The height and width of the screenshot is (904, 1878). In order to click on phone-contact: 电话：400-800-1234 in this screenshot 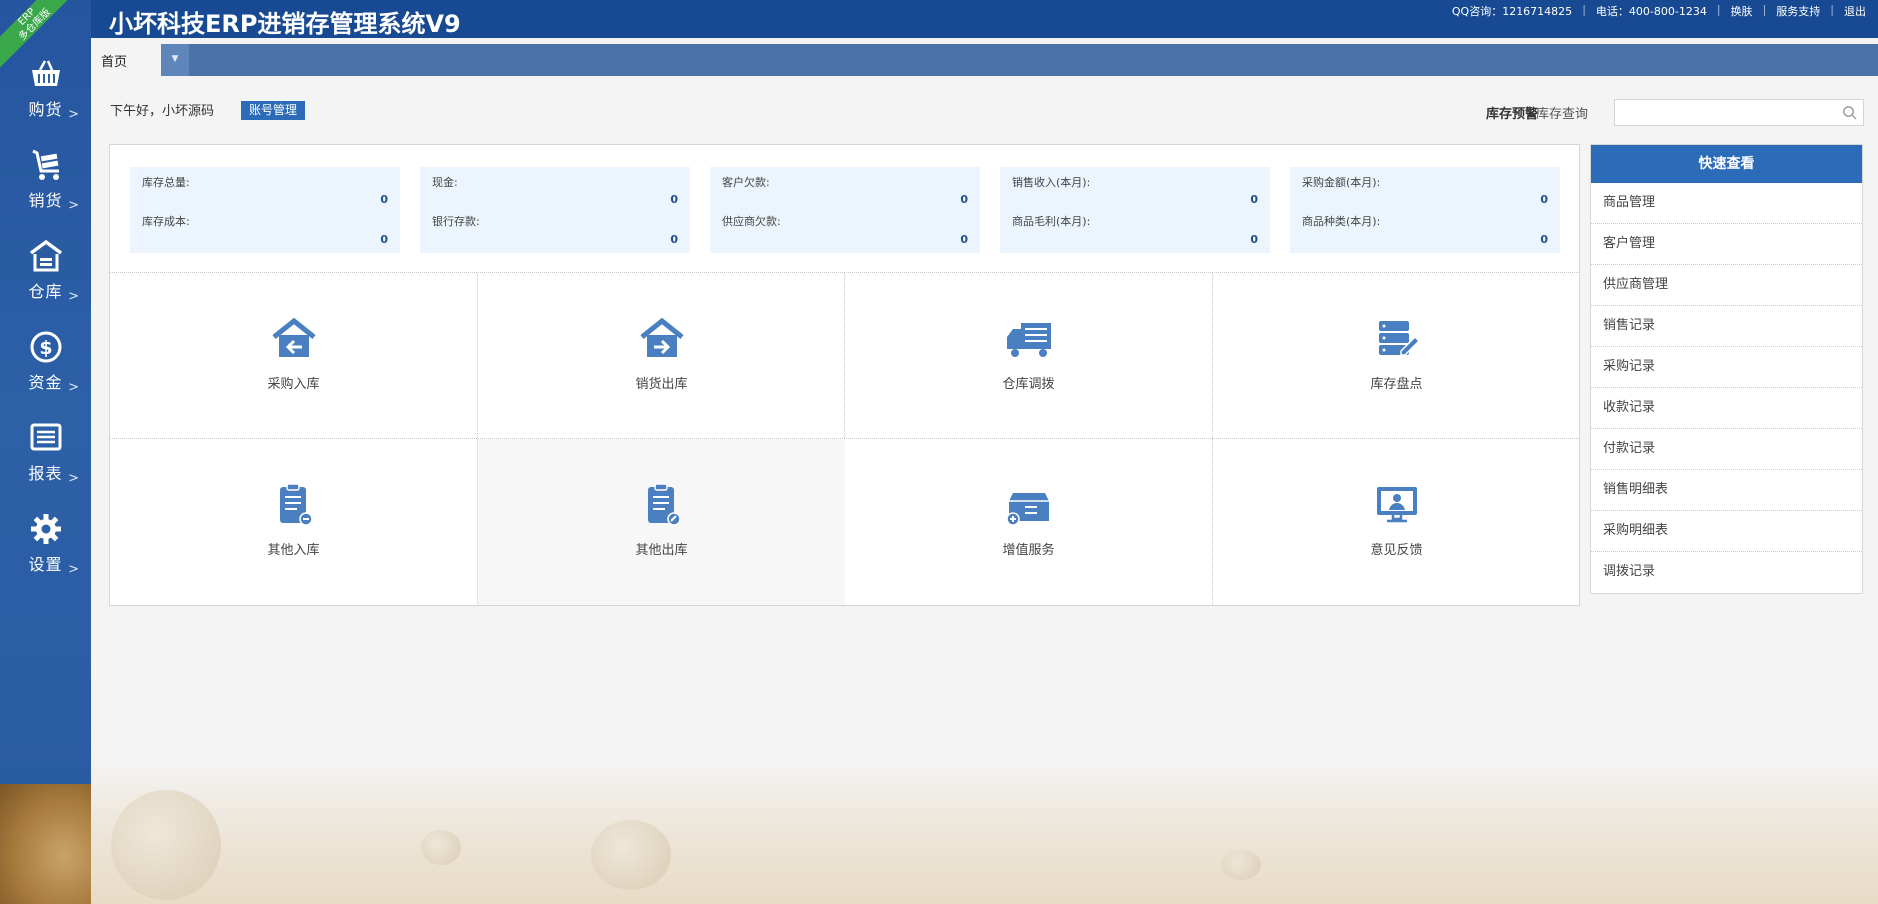, I will do `click(1651, 11)`.